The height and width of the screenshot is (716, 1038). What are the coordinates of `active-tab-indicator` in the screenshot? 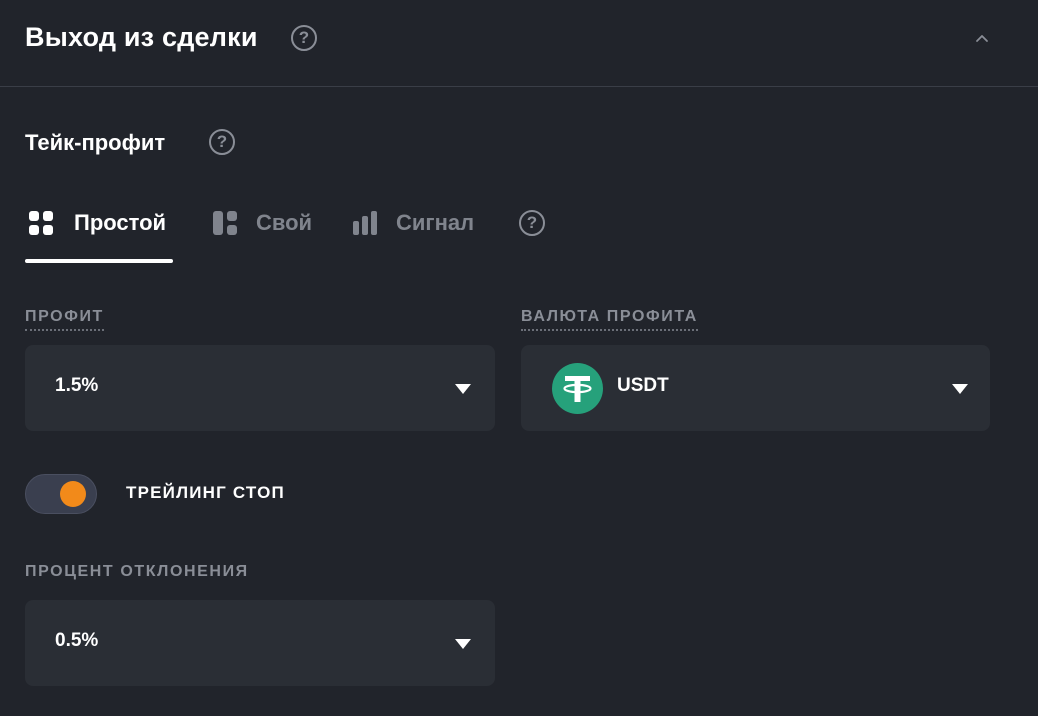 It's located at (99, 261).